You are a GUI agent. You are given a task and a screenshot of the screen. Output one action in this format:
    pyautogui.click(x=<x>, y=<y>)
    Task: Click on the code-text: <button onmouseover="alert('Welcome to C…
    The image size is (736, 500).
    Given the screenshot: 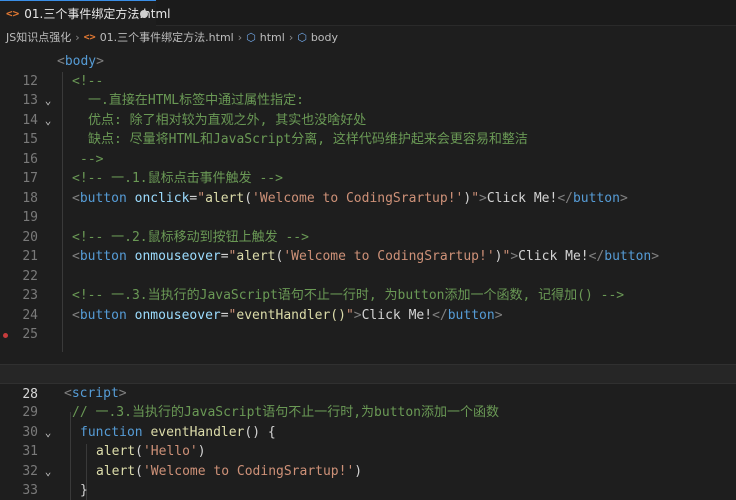 What is the action you would take?
    pyautogui.click(x=366, y=256)
    